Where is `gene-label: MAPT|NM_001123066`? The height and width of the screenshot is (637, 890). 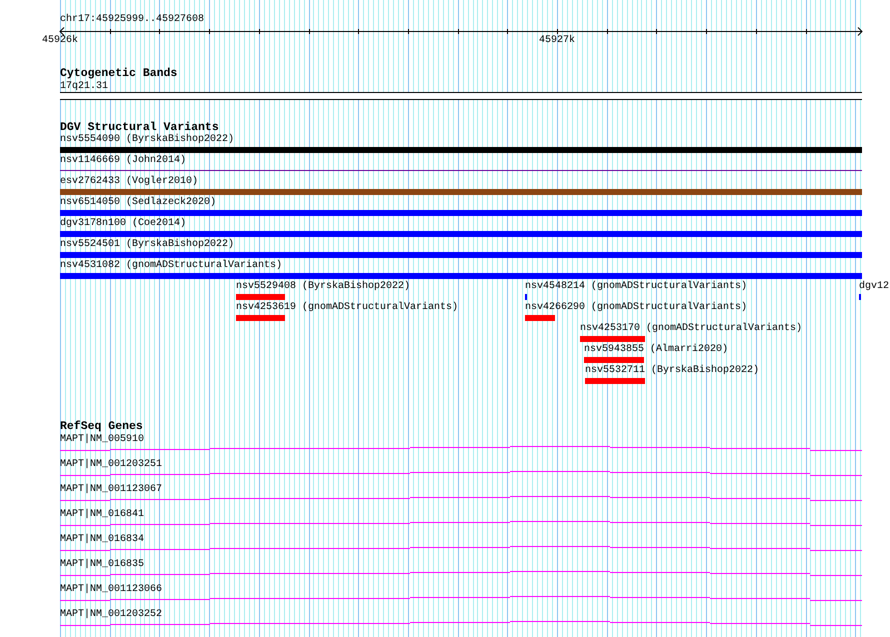 gene-label: MAPT|NM_001123066 is located at coordinates (111, 589).